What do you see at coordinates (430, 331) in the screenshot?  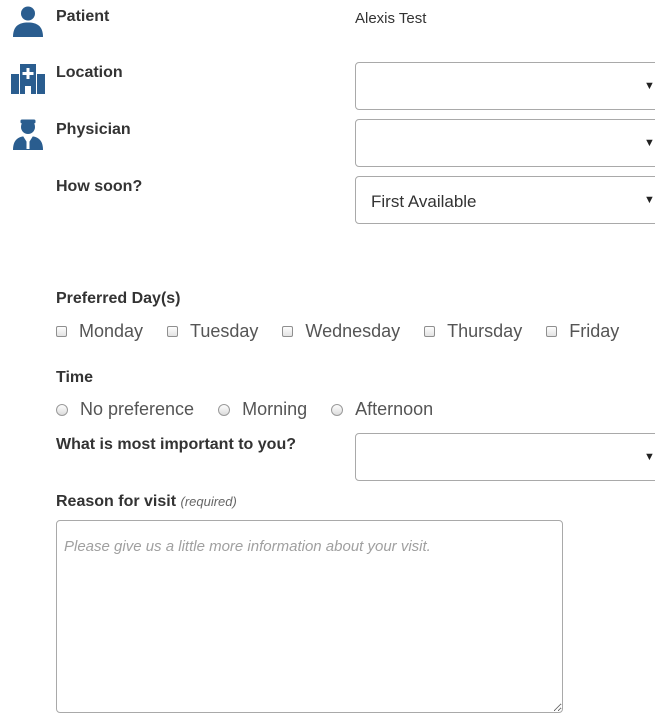 I see `thursday-checkbox` at bounding box center [430, 331].